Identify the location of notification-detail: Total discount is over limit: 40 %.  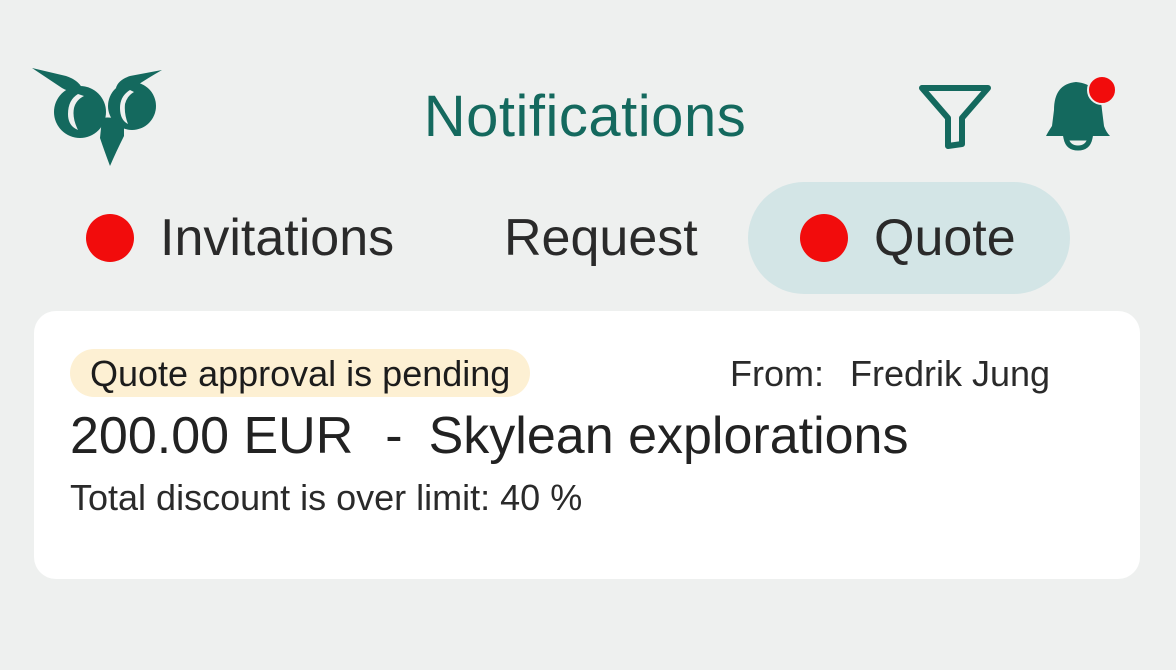
(326, 497).